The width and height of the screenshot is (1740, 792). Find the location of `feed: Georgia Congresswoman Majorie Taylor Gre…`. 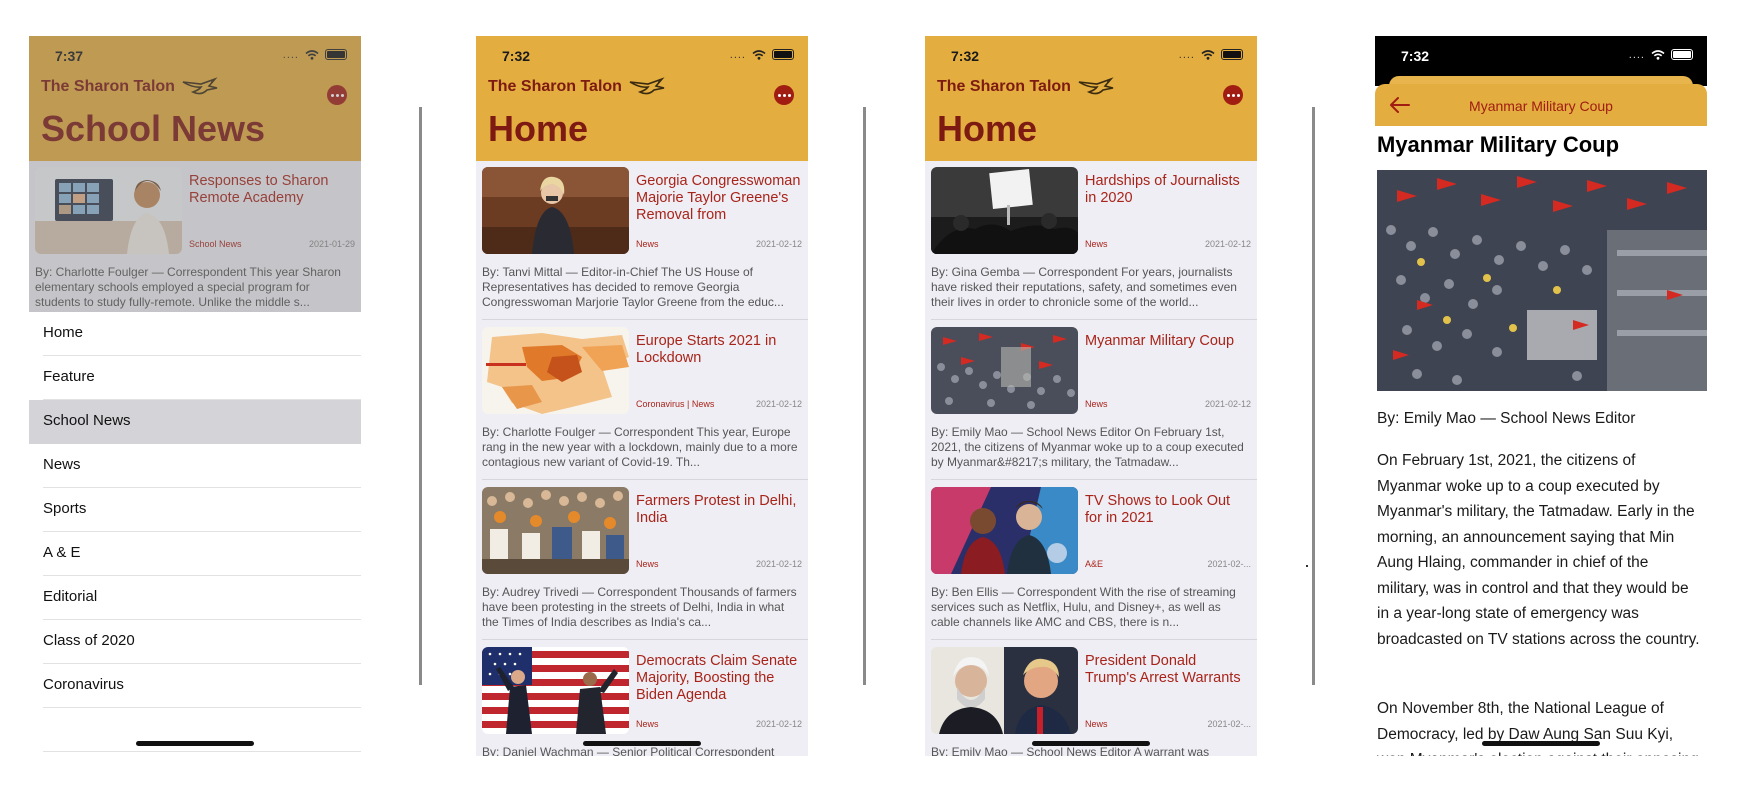

feed: Georgia Congresswoman Majorie Taylor Gre… is located at coordinates (642, 458).